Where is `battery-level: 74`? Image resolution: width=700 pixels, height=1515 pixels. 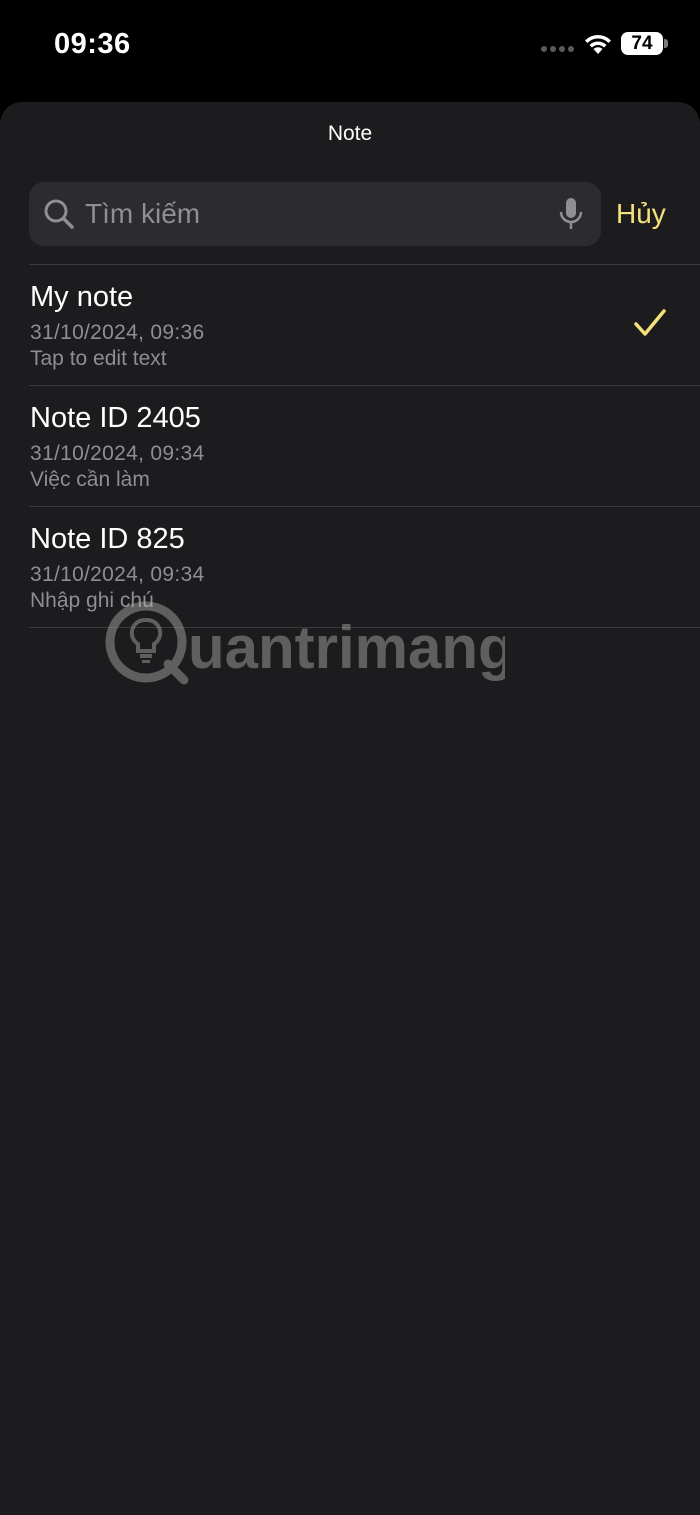
battery-level: 74 is located at coordinates (642, 43).